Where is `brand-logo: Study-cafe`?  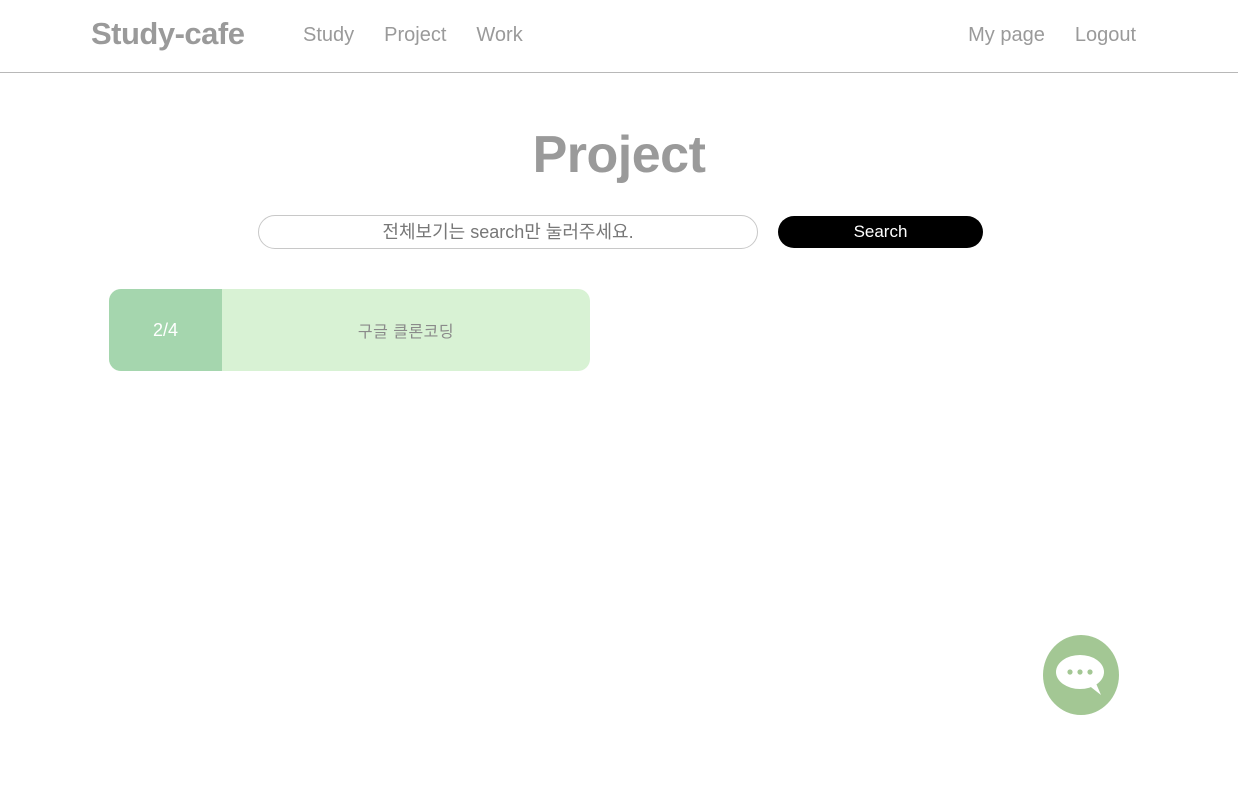
brand-logo: Study-cafe is located at coordinates (168, 34).